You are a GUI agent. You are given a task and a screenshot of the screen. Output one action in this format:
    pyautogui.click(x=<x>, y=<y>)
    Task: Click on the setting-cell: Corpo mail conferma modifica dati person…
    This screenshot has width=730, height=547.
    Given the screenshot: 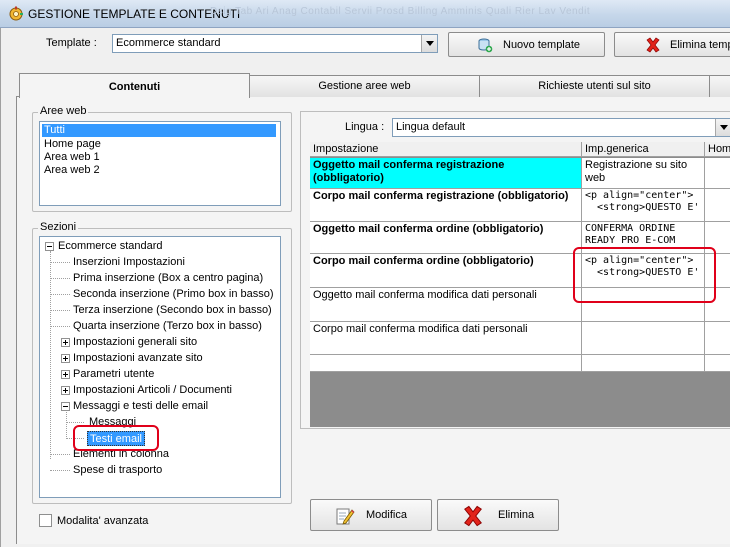 What is the action you would take?
    pyautogui.click(x=446, y=338)
    